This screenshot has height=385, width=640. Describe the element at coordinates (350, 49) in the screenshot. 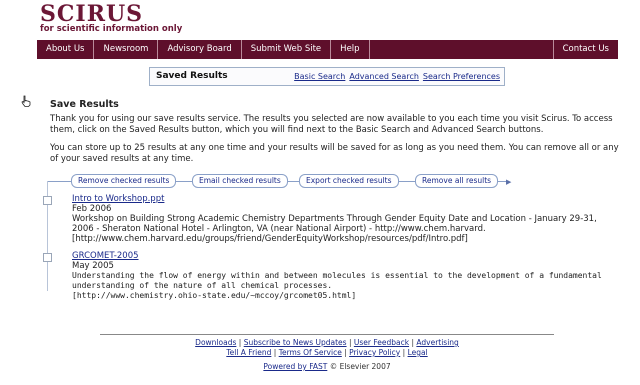

I see `nav-help: Help` at that location.